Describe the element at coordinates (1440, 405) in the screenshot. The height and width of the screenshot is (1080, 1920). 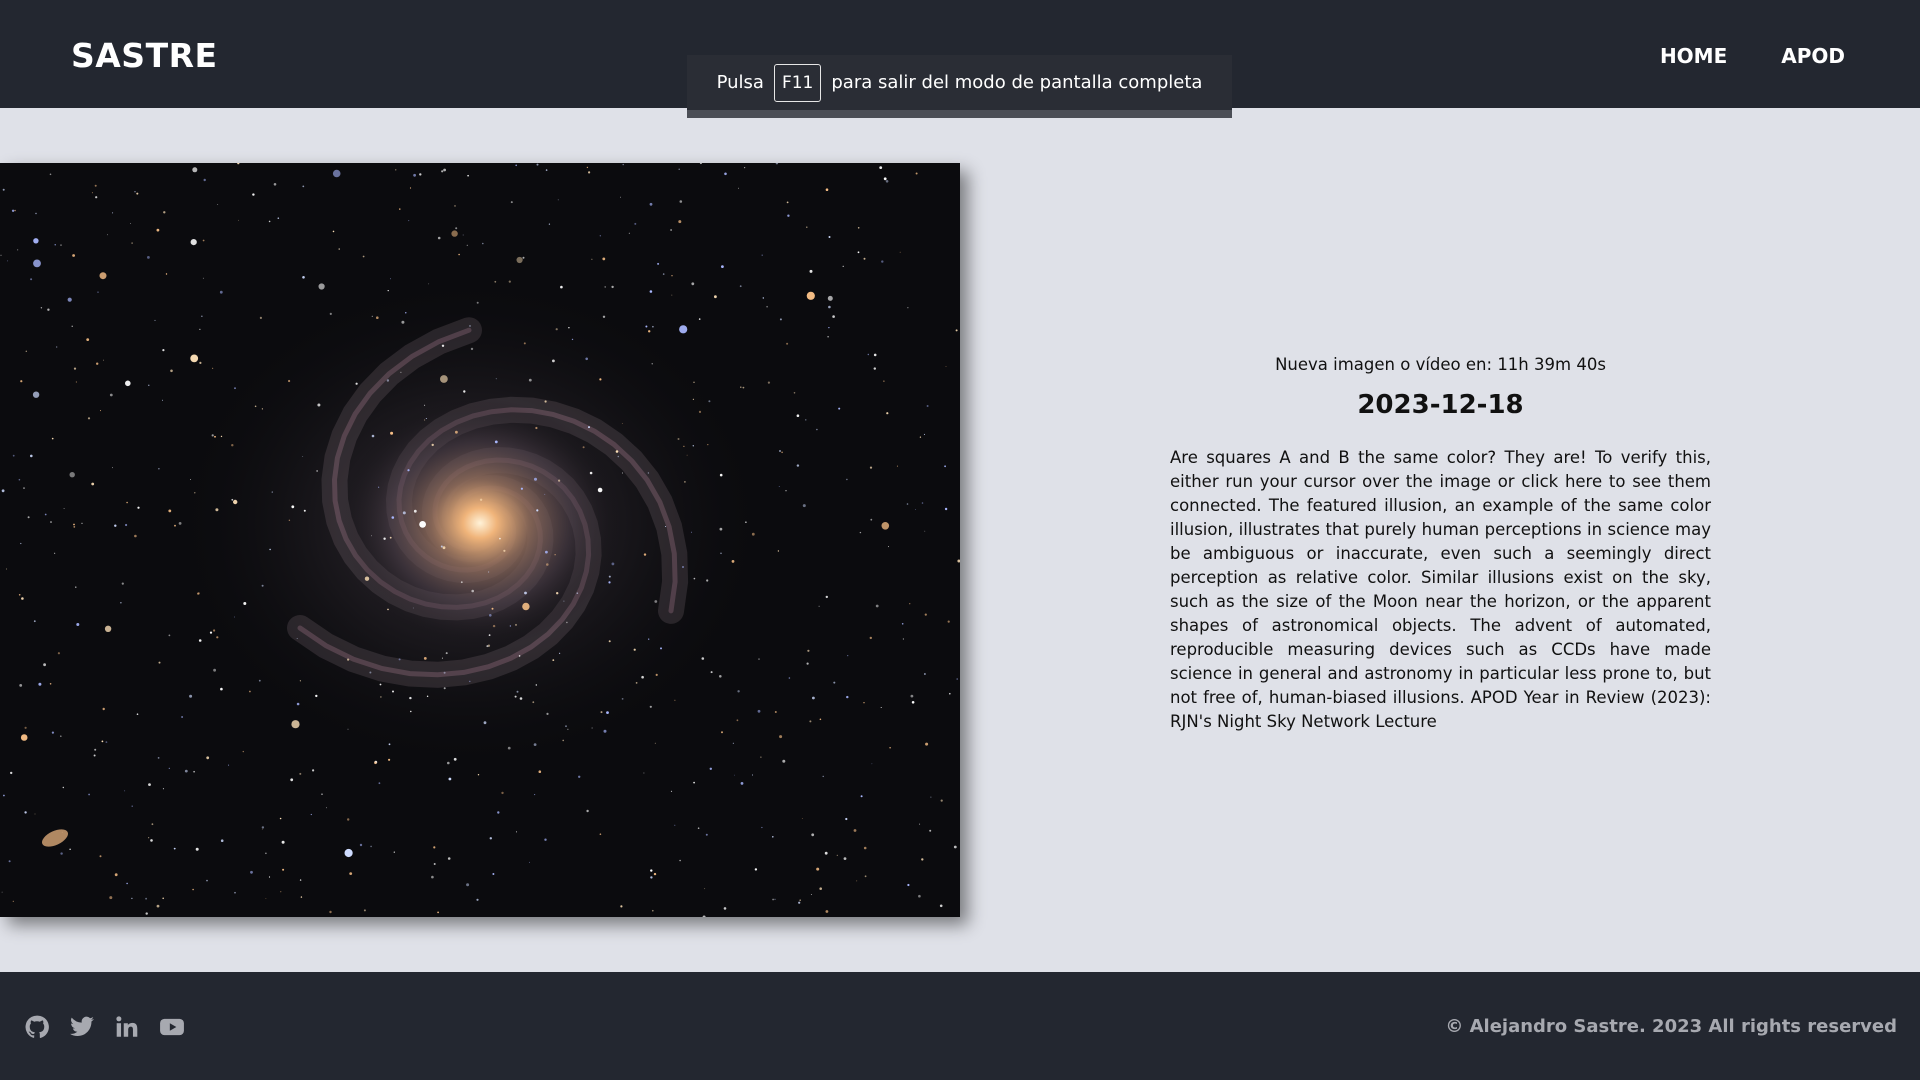
I see `apod-date: 2023-12-18` at that location.